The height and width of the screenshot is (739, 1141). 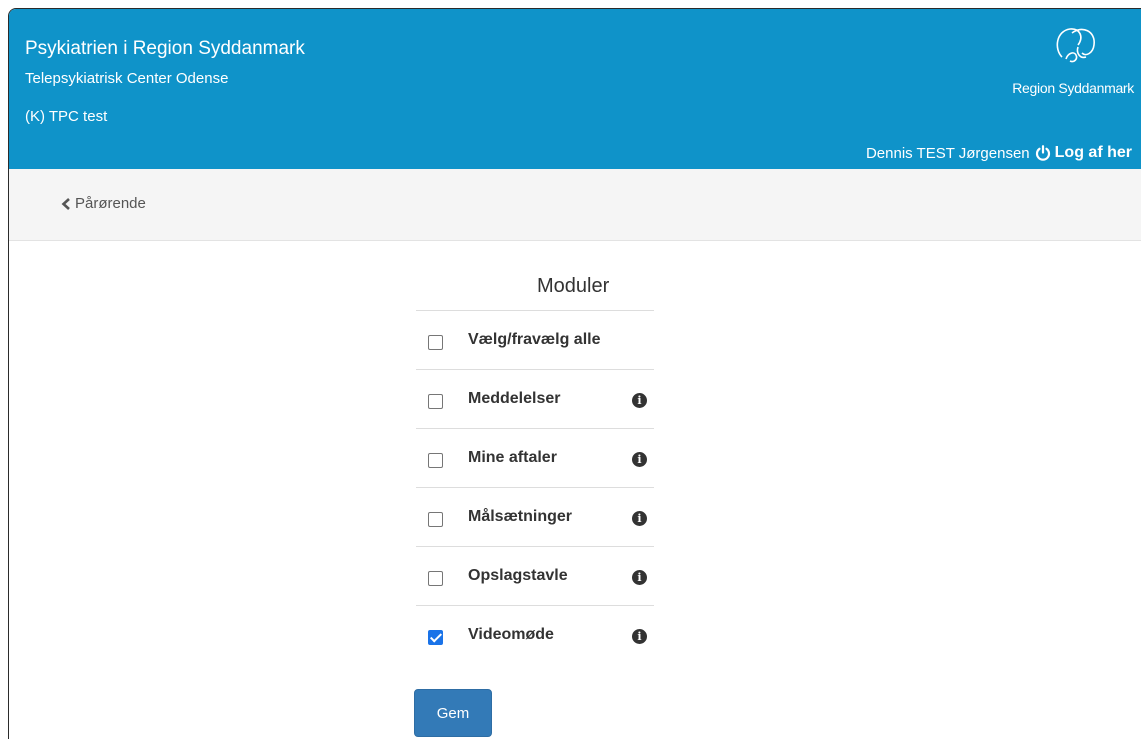 I want to click on back-link: Pårørende, so click(x=103, y=203).